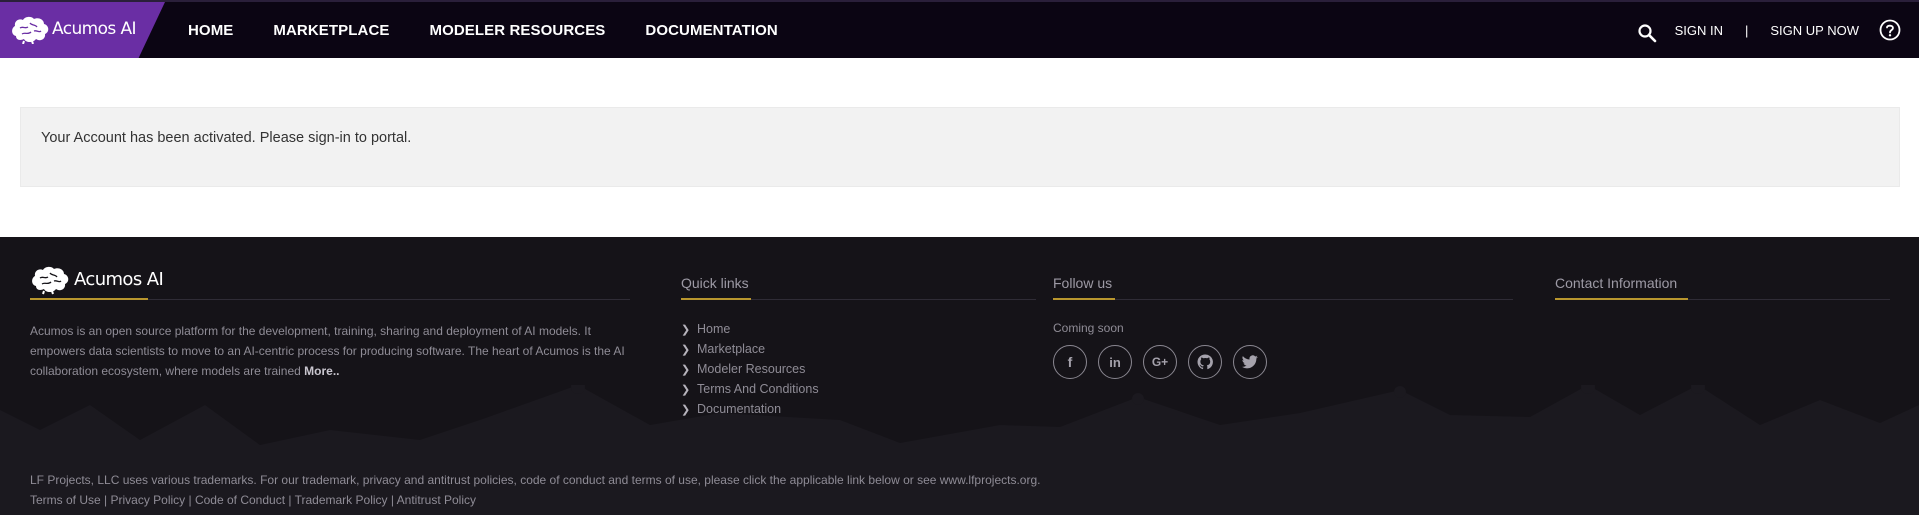  I want to click on social-links: f in G+, so click(1165, 362).